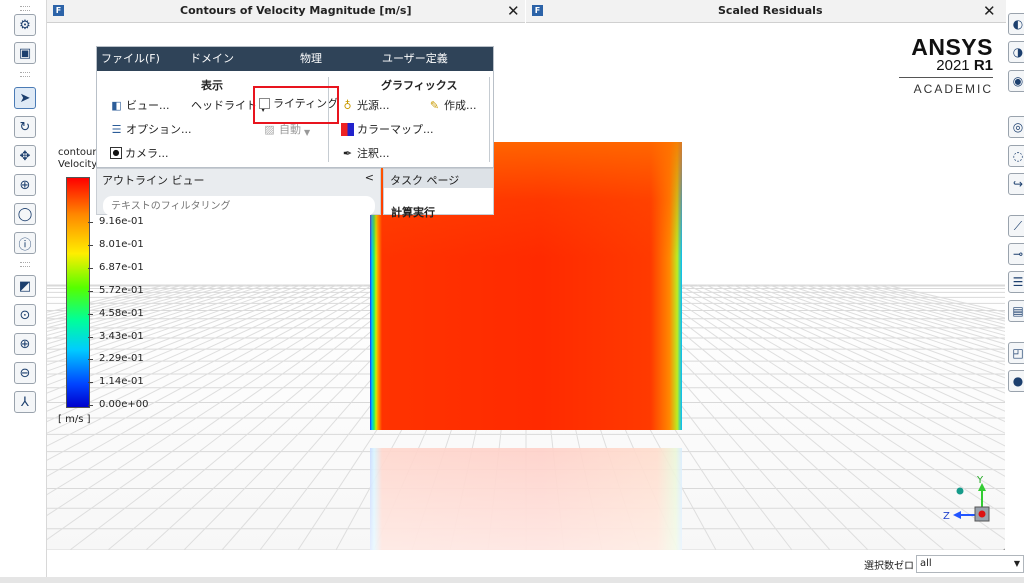  Describe the element at coordinates (239, 206) in the screenshot. I see `filter-text-input` at that location.